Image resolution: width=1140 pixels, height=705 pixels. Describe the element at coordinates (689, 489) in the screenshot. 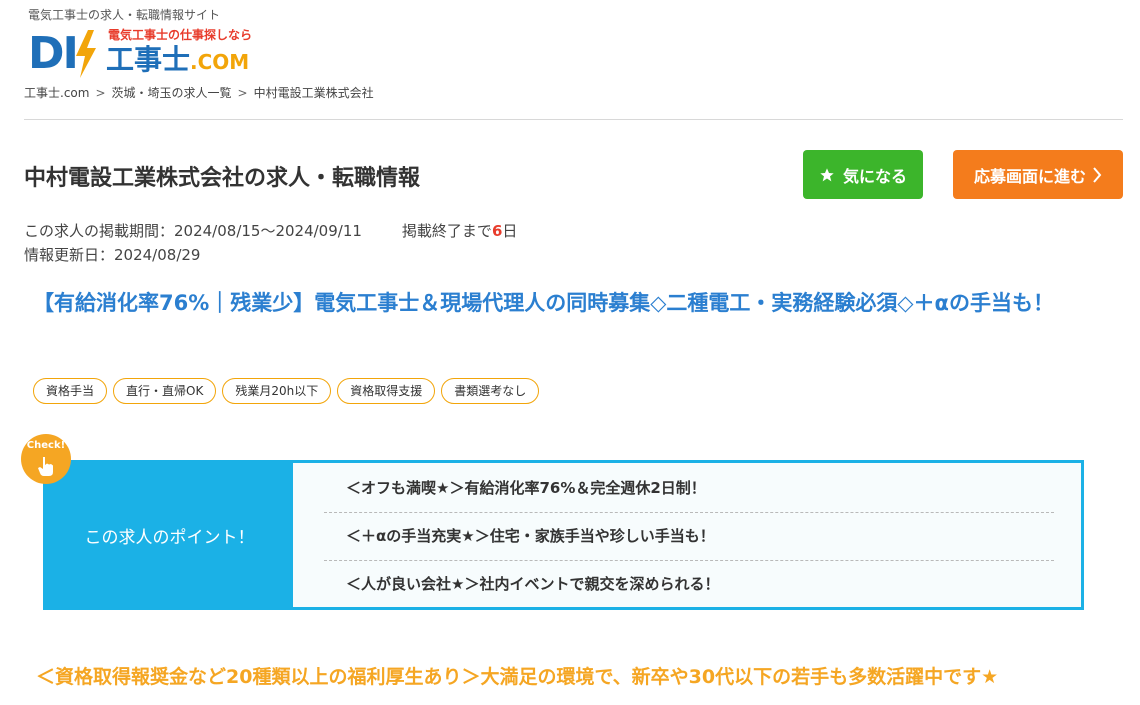

I see `job-point-item: ＜オフも満喫★＞有給消化率76%＆完全週休2日制！` at that location.